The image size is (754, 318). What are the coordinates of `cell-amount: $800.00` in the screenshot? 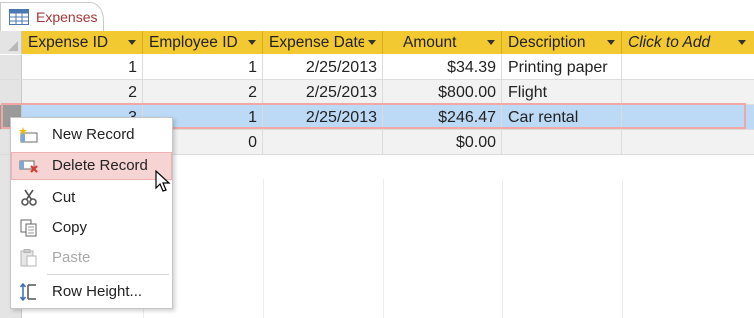 It's located at (442, 92).